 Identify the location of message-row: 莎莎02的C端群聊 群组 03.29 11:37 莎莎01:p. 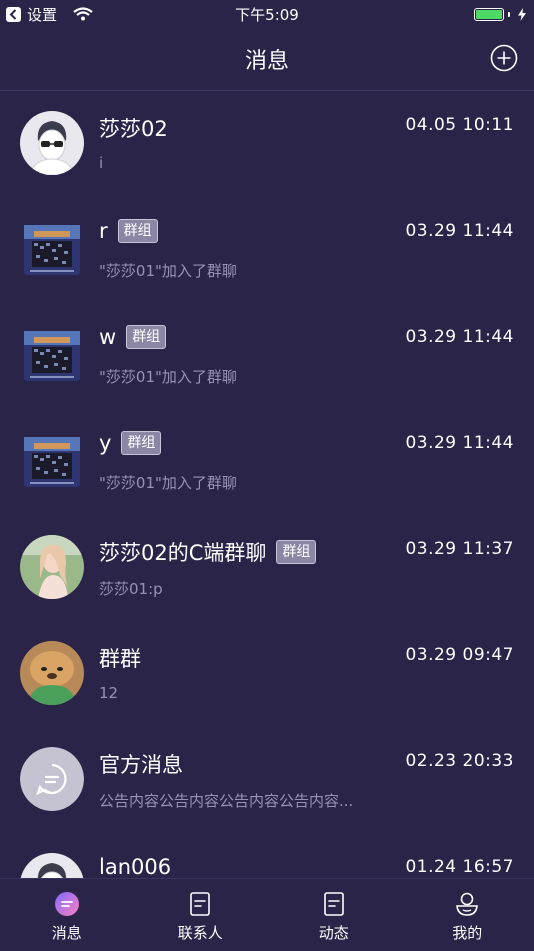
(267, 568).